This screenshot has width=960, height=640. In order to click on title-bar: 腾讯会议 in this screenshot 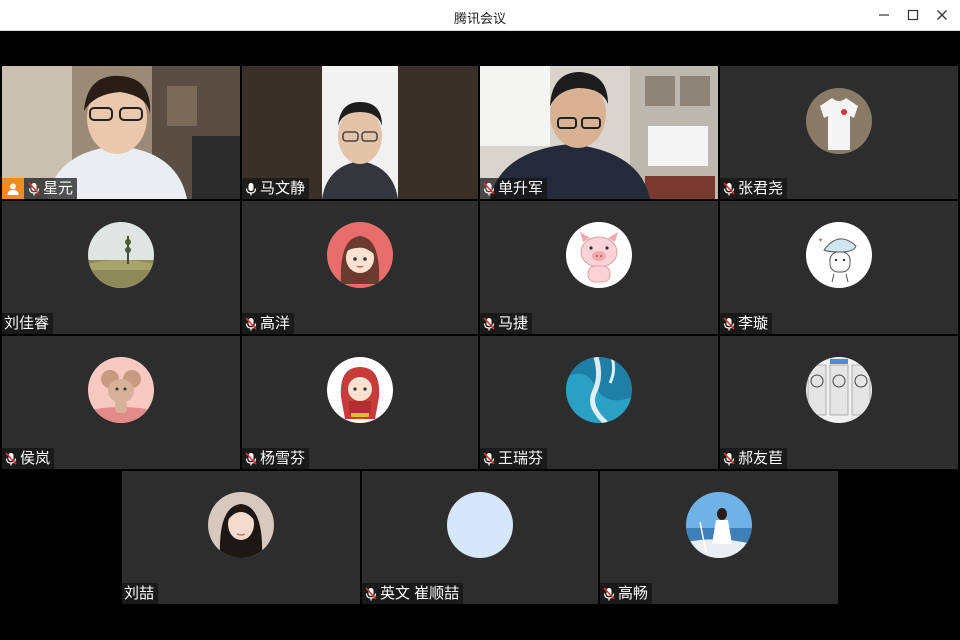, I will do `click(480, 15)`.